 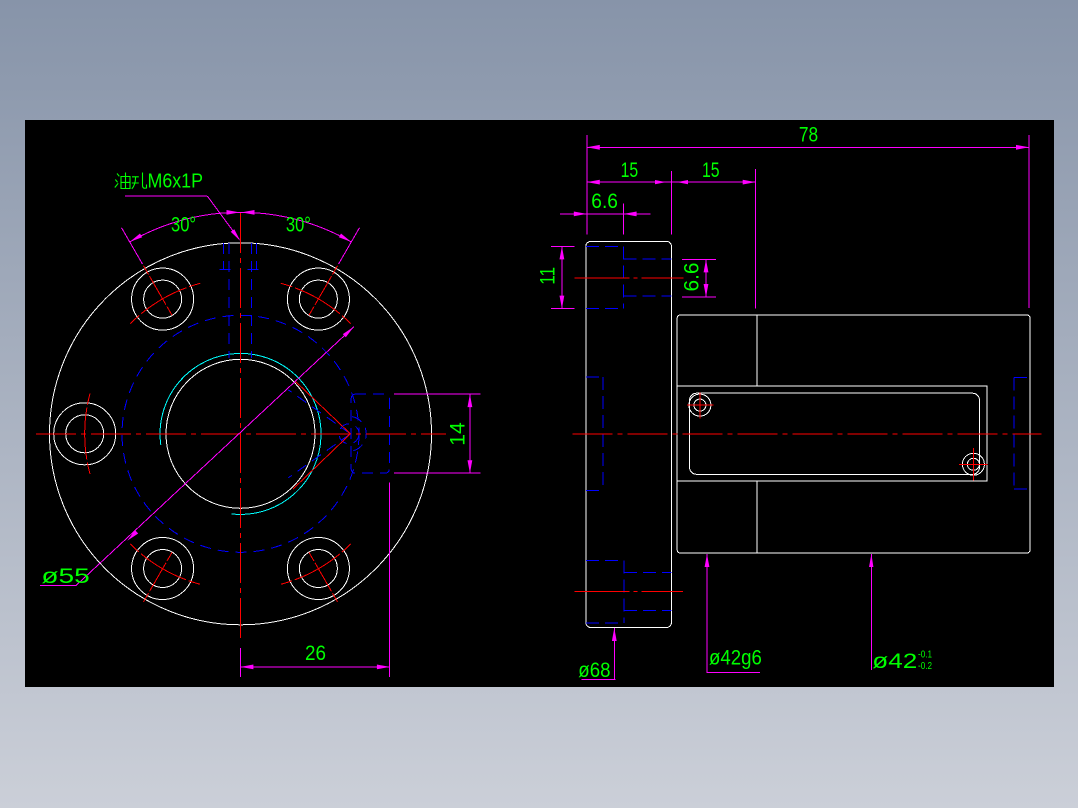 What do you see at coordinates (176, 182) in the screenshot?
I see `svg-text: M6x1P` at bounding box center [176, 182].